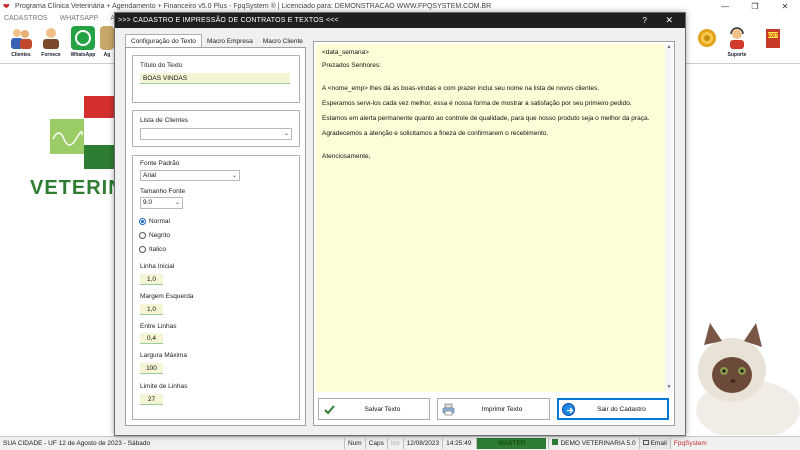 The width and height of the screenshot is (800, 450). Describe the element at coordinates (351, 65) in the screenshot. I see `editor-line: Prezados Senhores:` at that location.